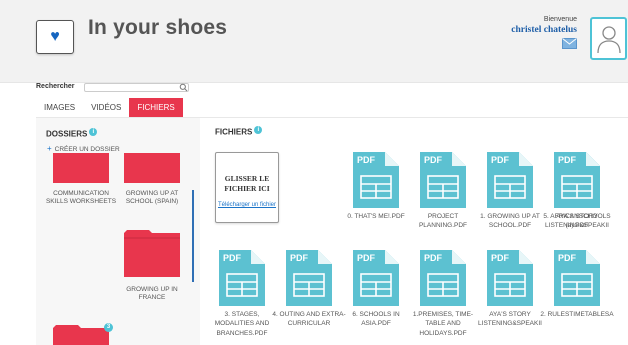 The image size is (628, 345). I want to click on file-item: PDF 0. THAT'S ME!.PDF, so click(376, 186).